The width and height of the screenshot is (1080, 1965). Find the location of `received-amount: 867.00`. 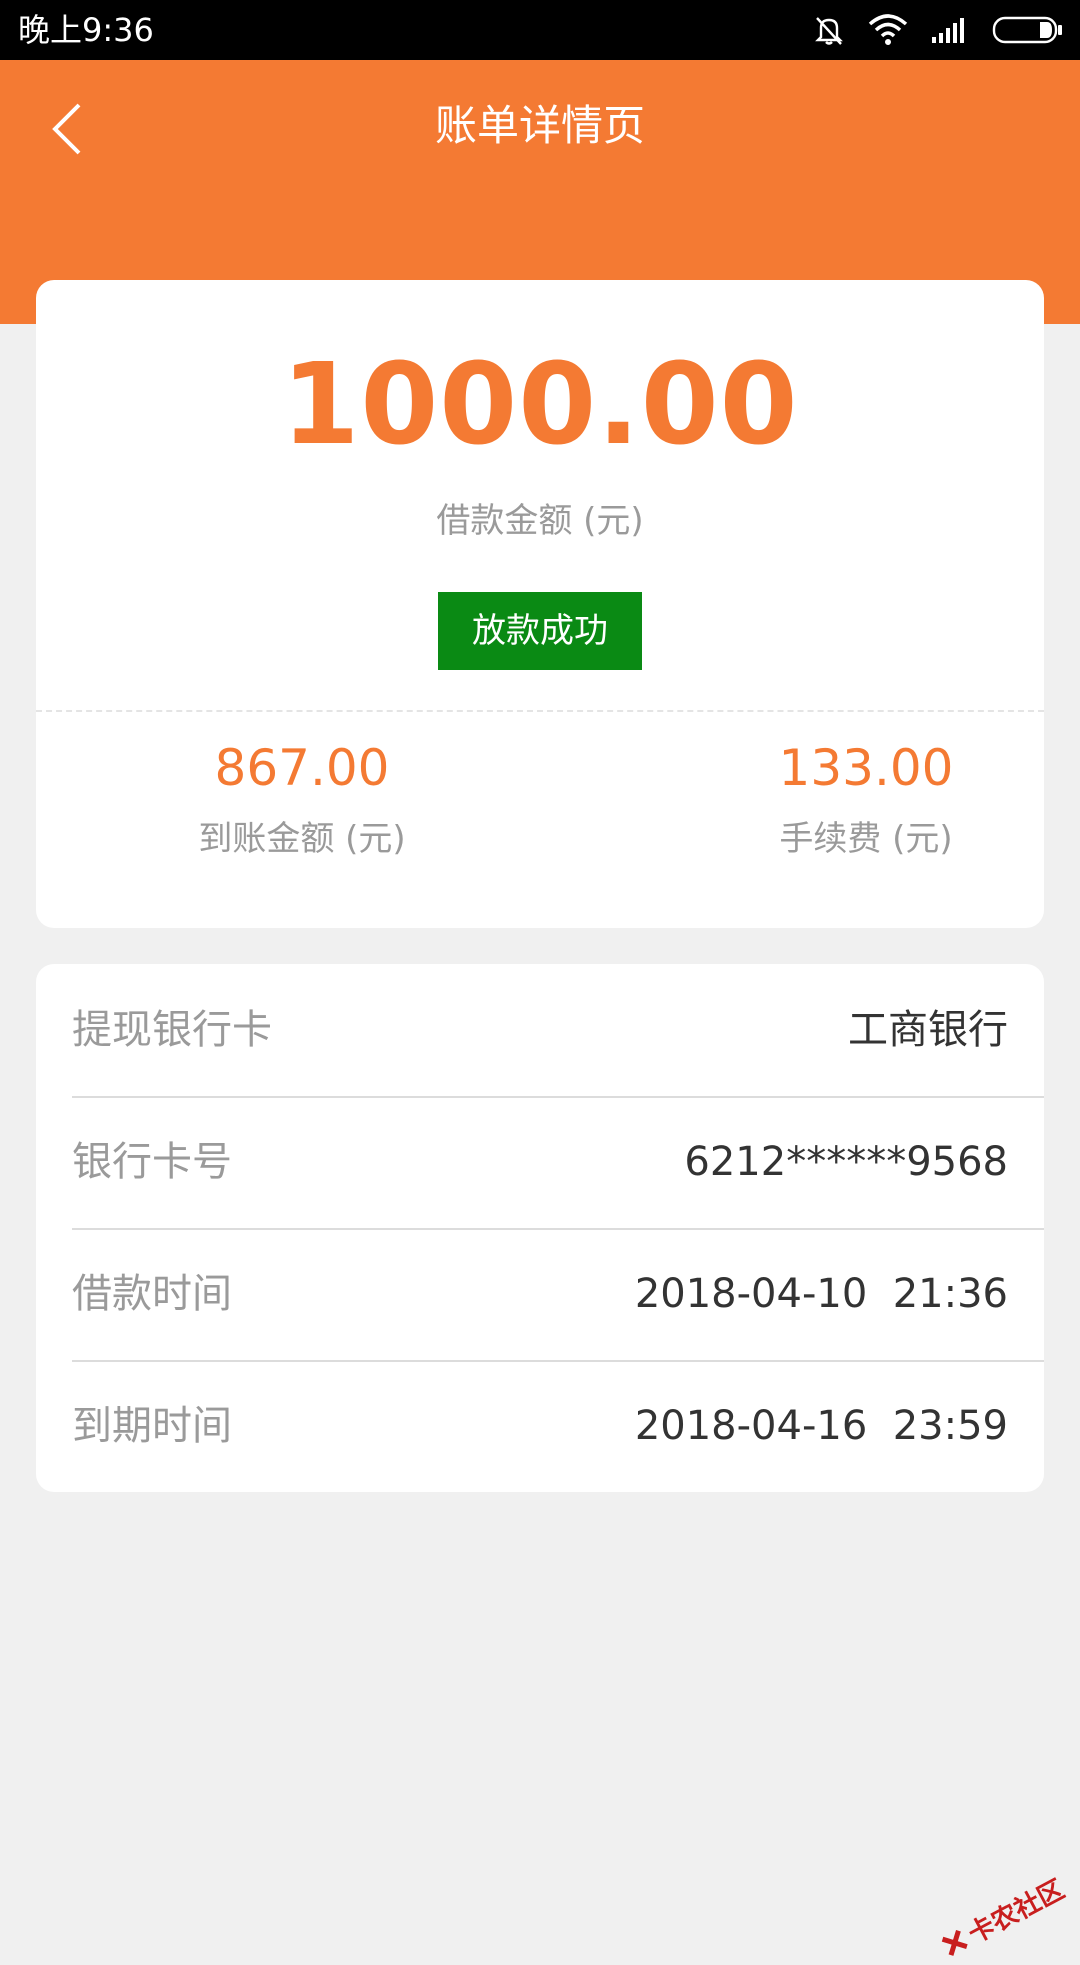

received-amount: 867.00 is located at coordinates (302, 768).